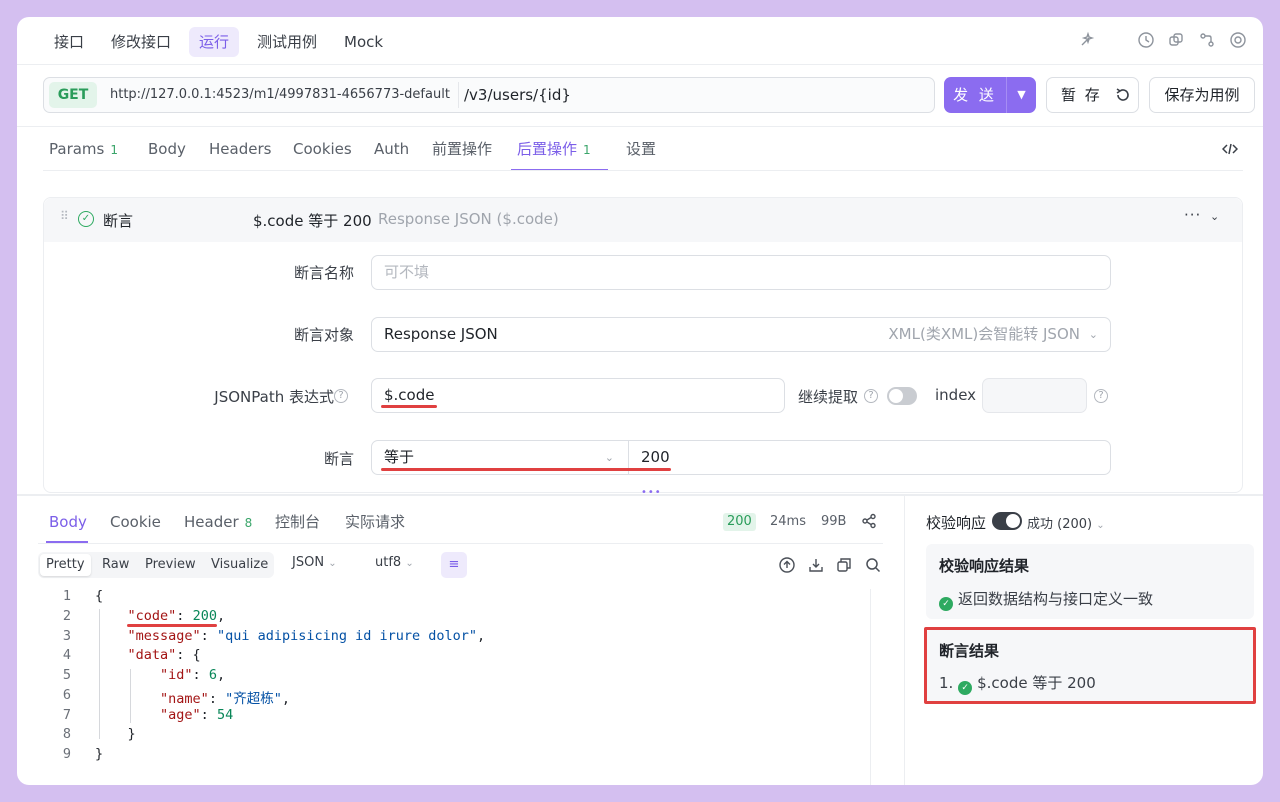 This screenshot has width=1280, height=802. What do you see at coordinates (73, 95) in the screenshot?
I see `method-badge: GET` at bounding box center [73, 95].